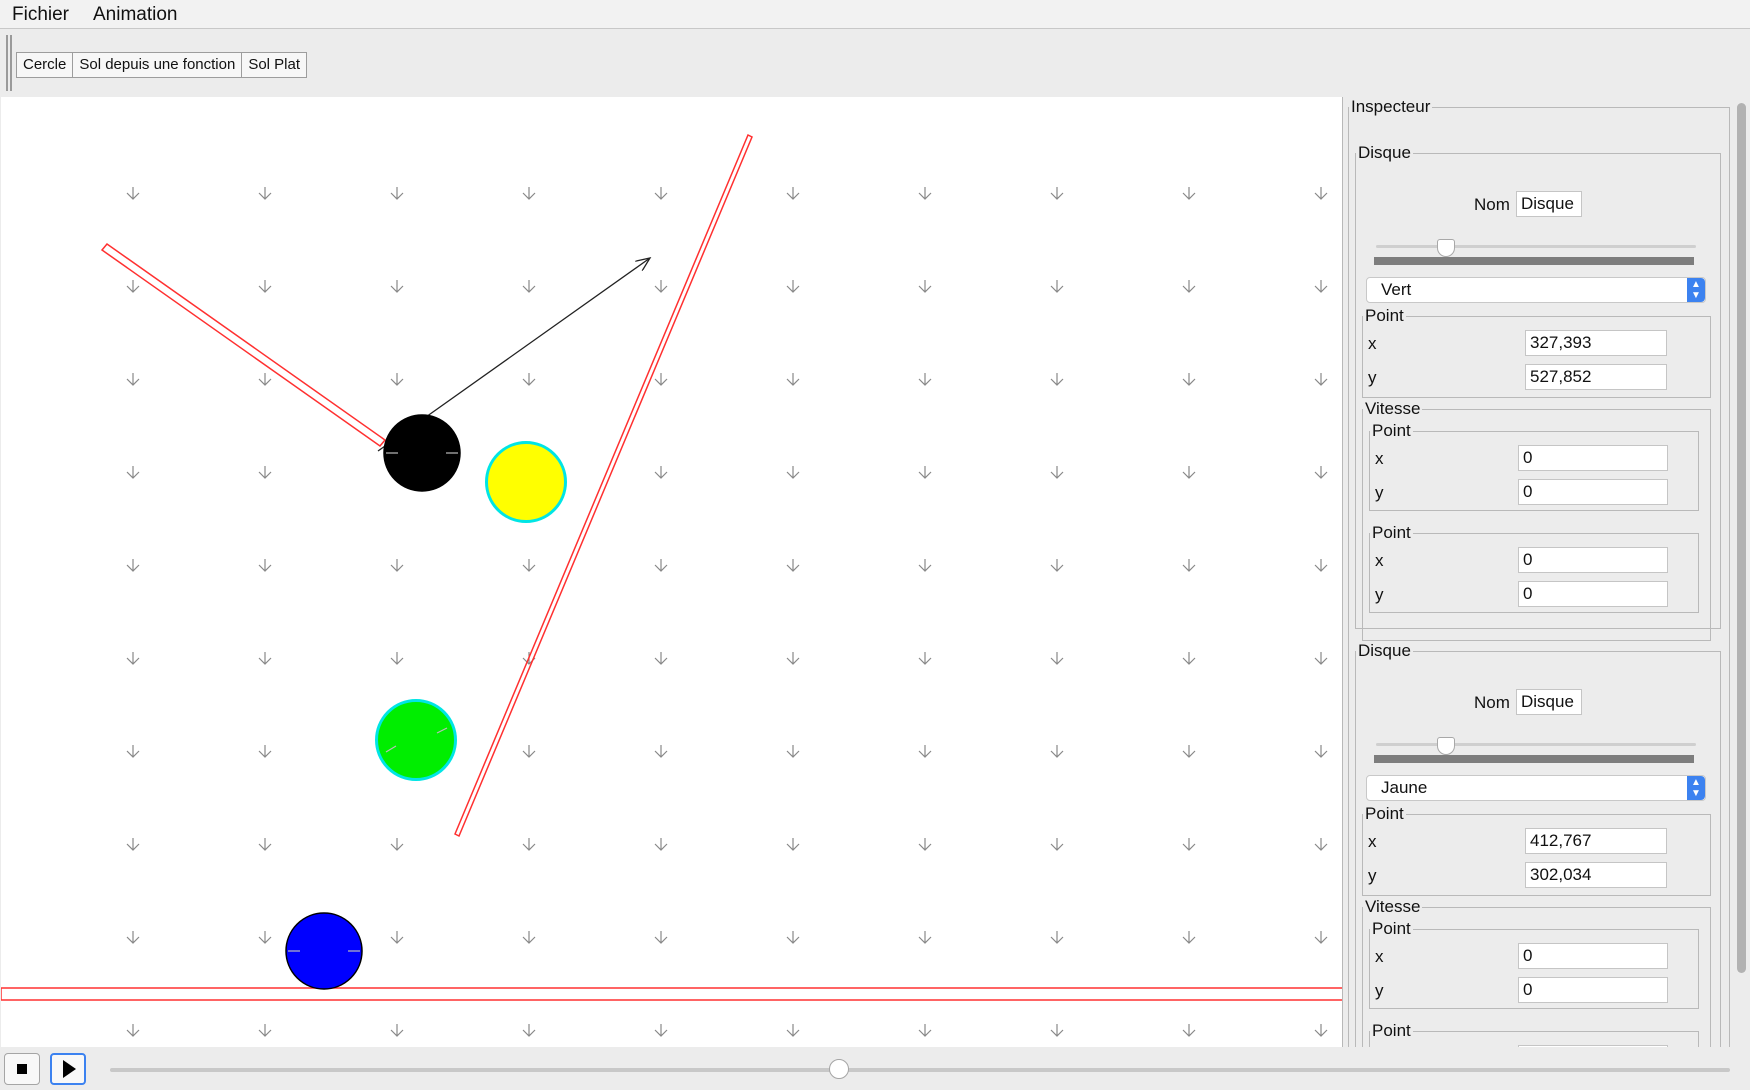 This screenshot has width=1750, height=1090. I want to click on color-select: Vert ▲ ▼, so click(1536, 290).